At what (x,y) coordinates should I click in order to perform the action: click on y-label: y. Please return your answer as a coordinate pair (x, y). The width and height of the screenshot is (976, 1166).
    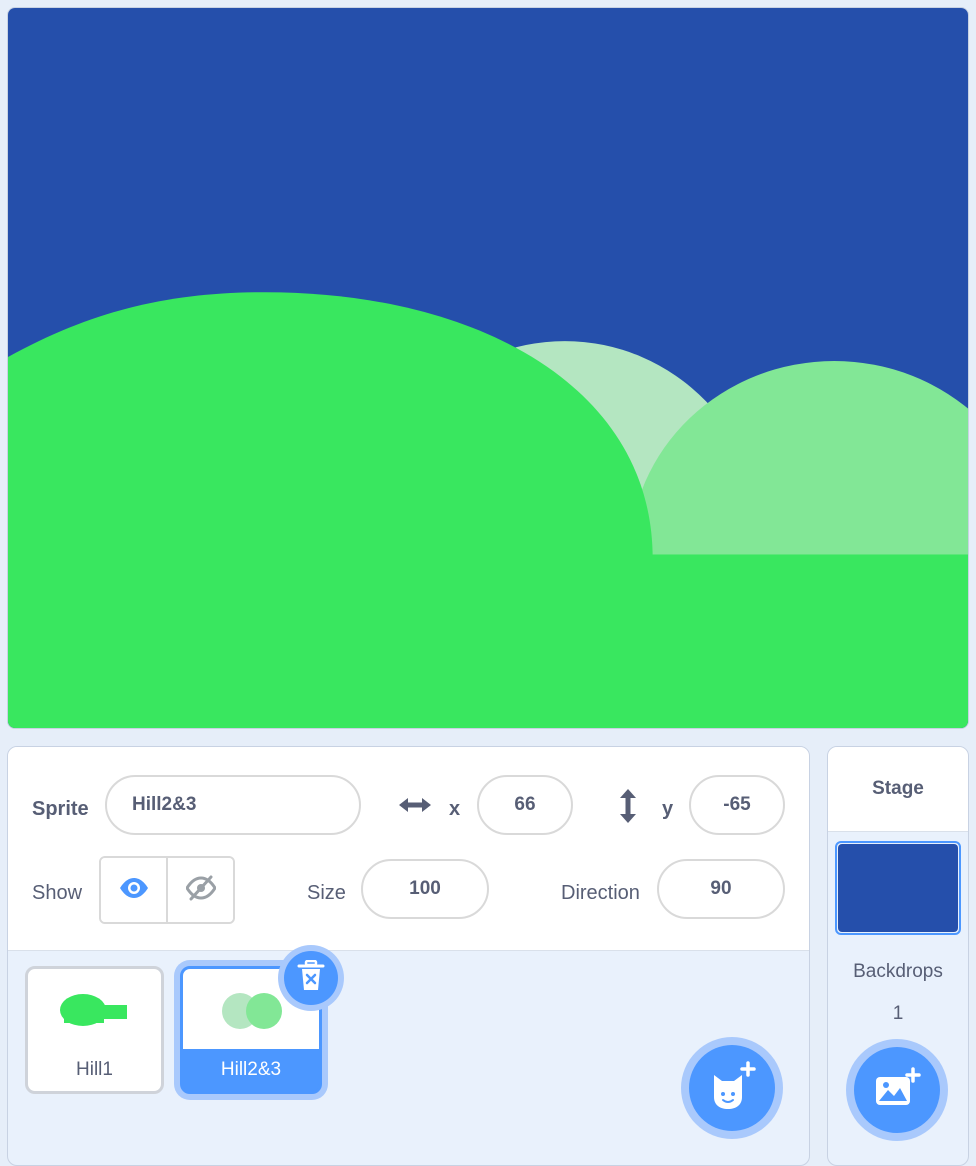
    Looking at the image, I should click on (668, 809).